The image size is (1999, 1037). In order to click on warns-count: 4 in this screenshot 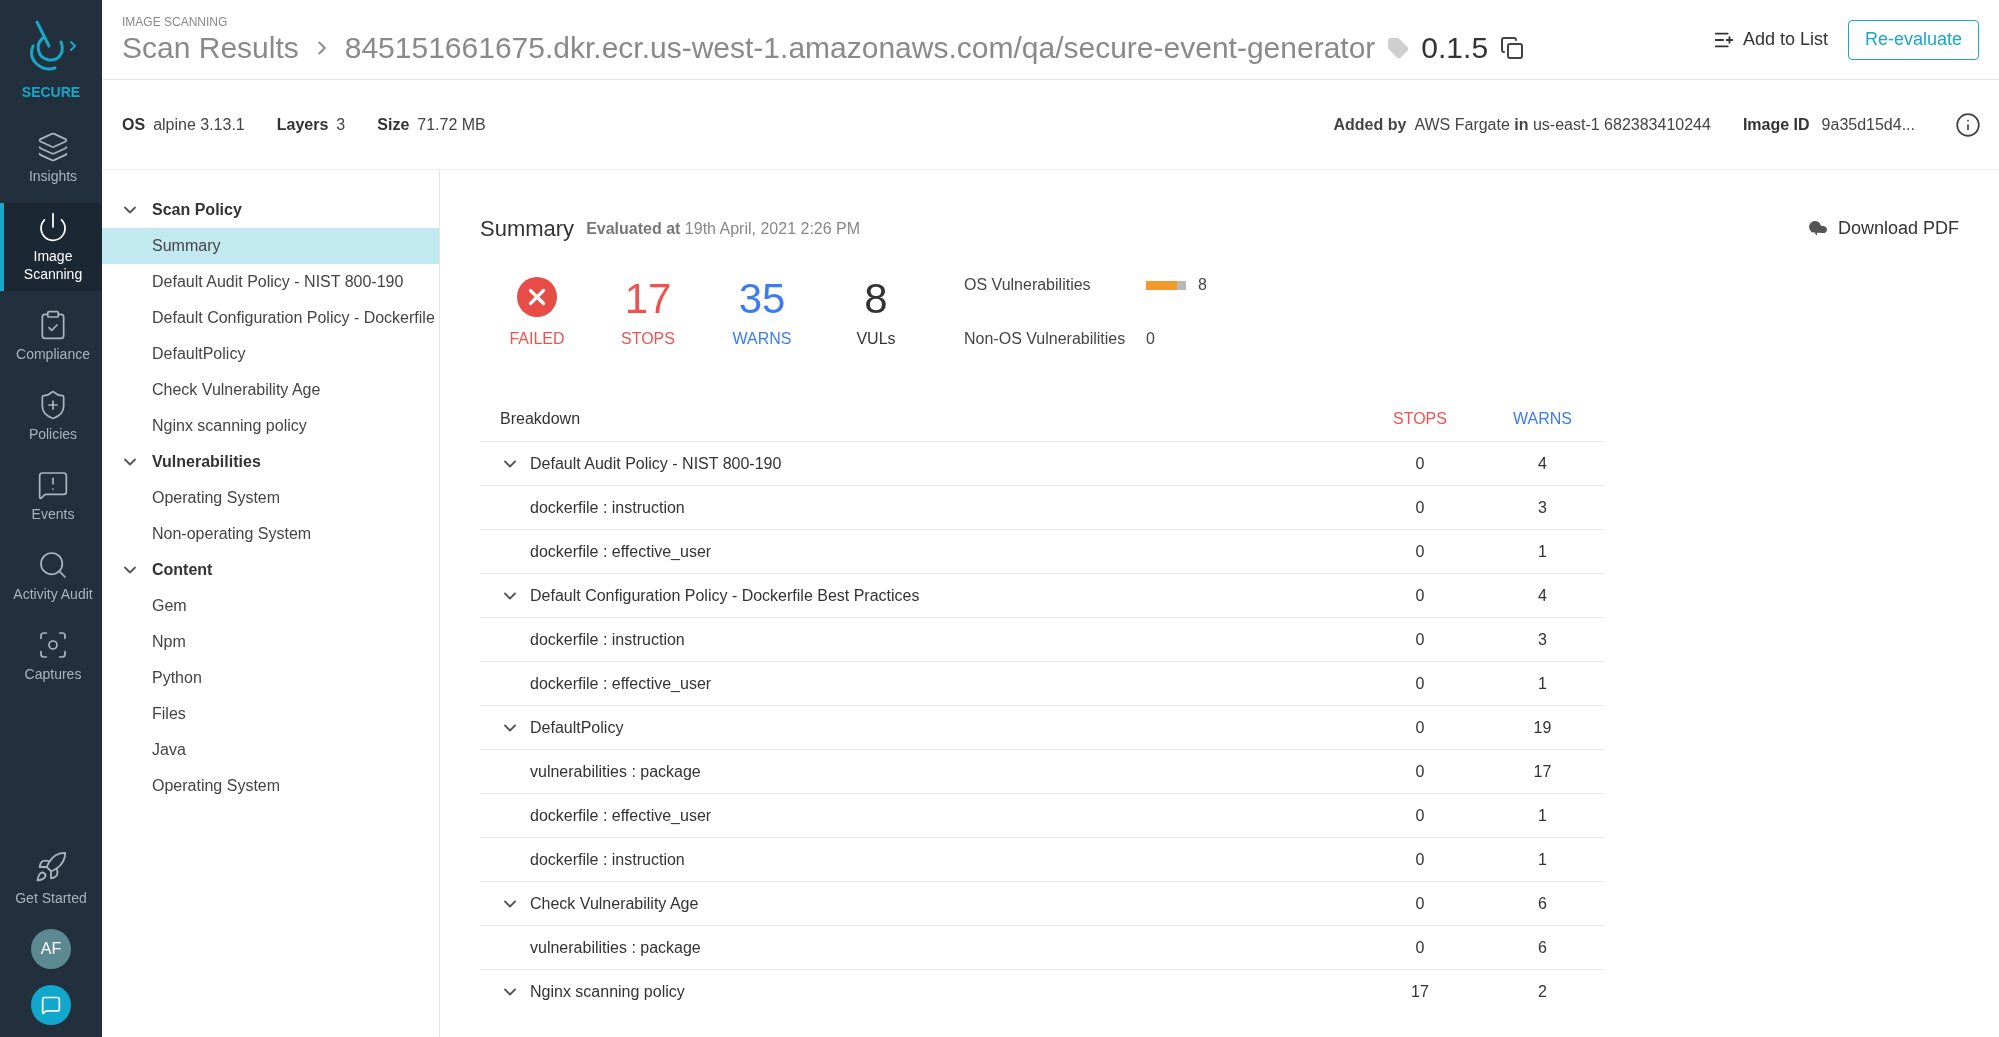, I will do `click(1542, 463)`.